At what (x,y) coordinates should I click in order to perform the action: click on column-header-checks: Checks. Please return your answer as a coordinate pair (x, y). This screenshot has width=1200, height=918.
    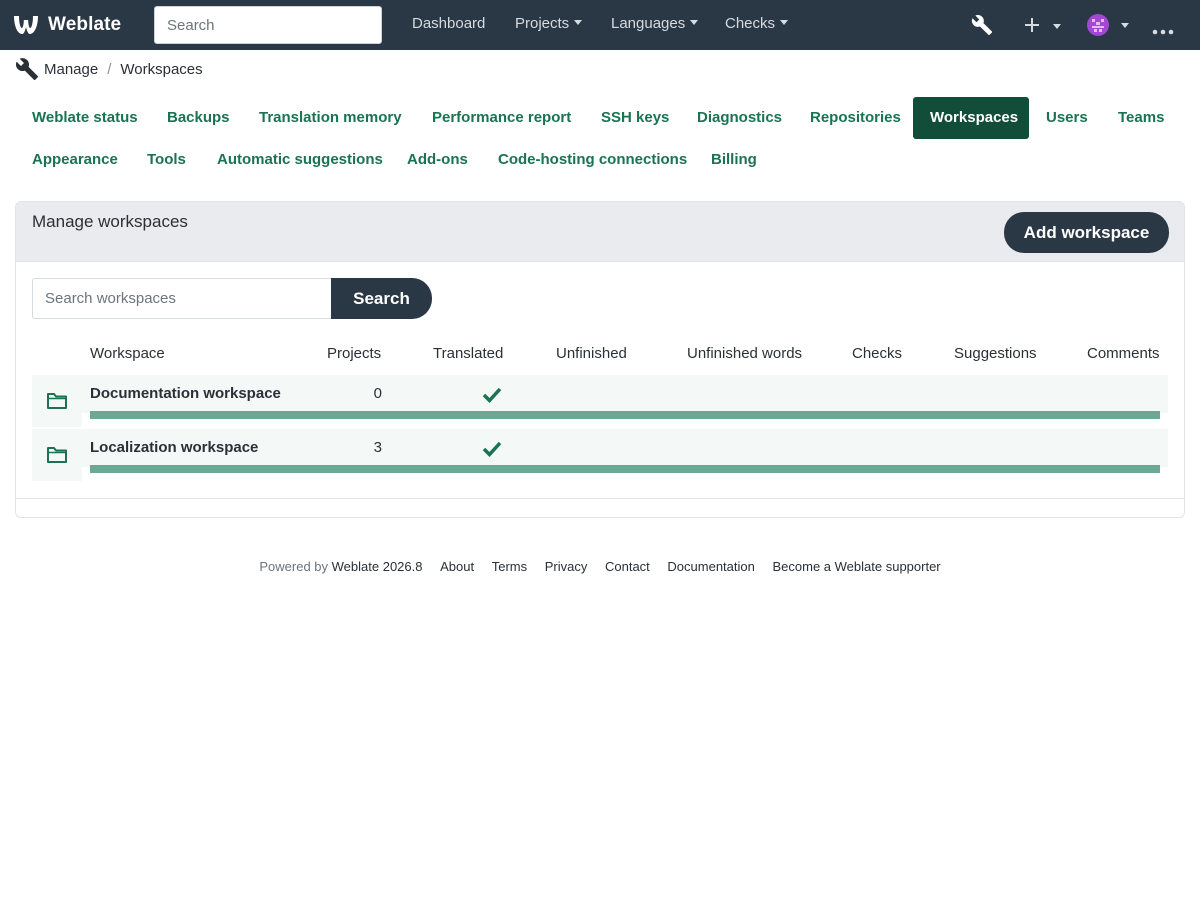
    Looking at the image, I should click on (877, 353).